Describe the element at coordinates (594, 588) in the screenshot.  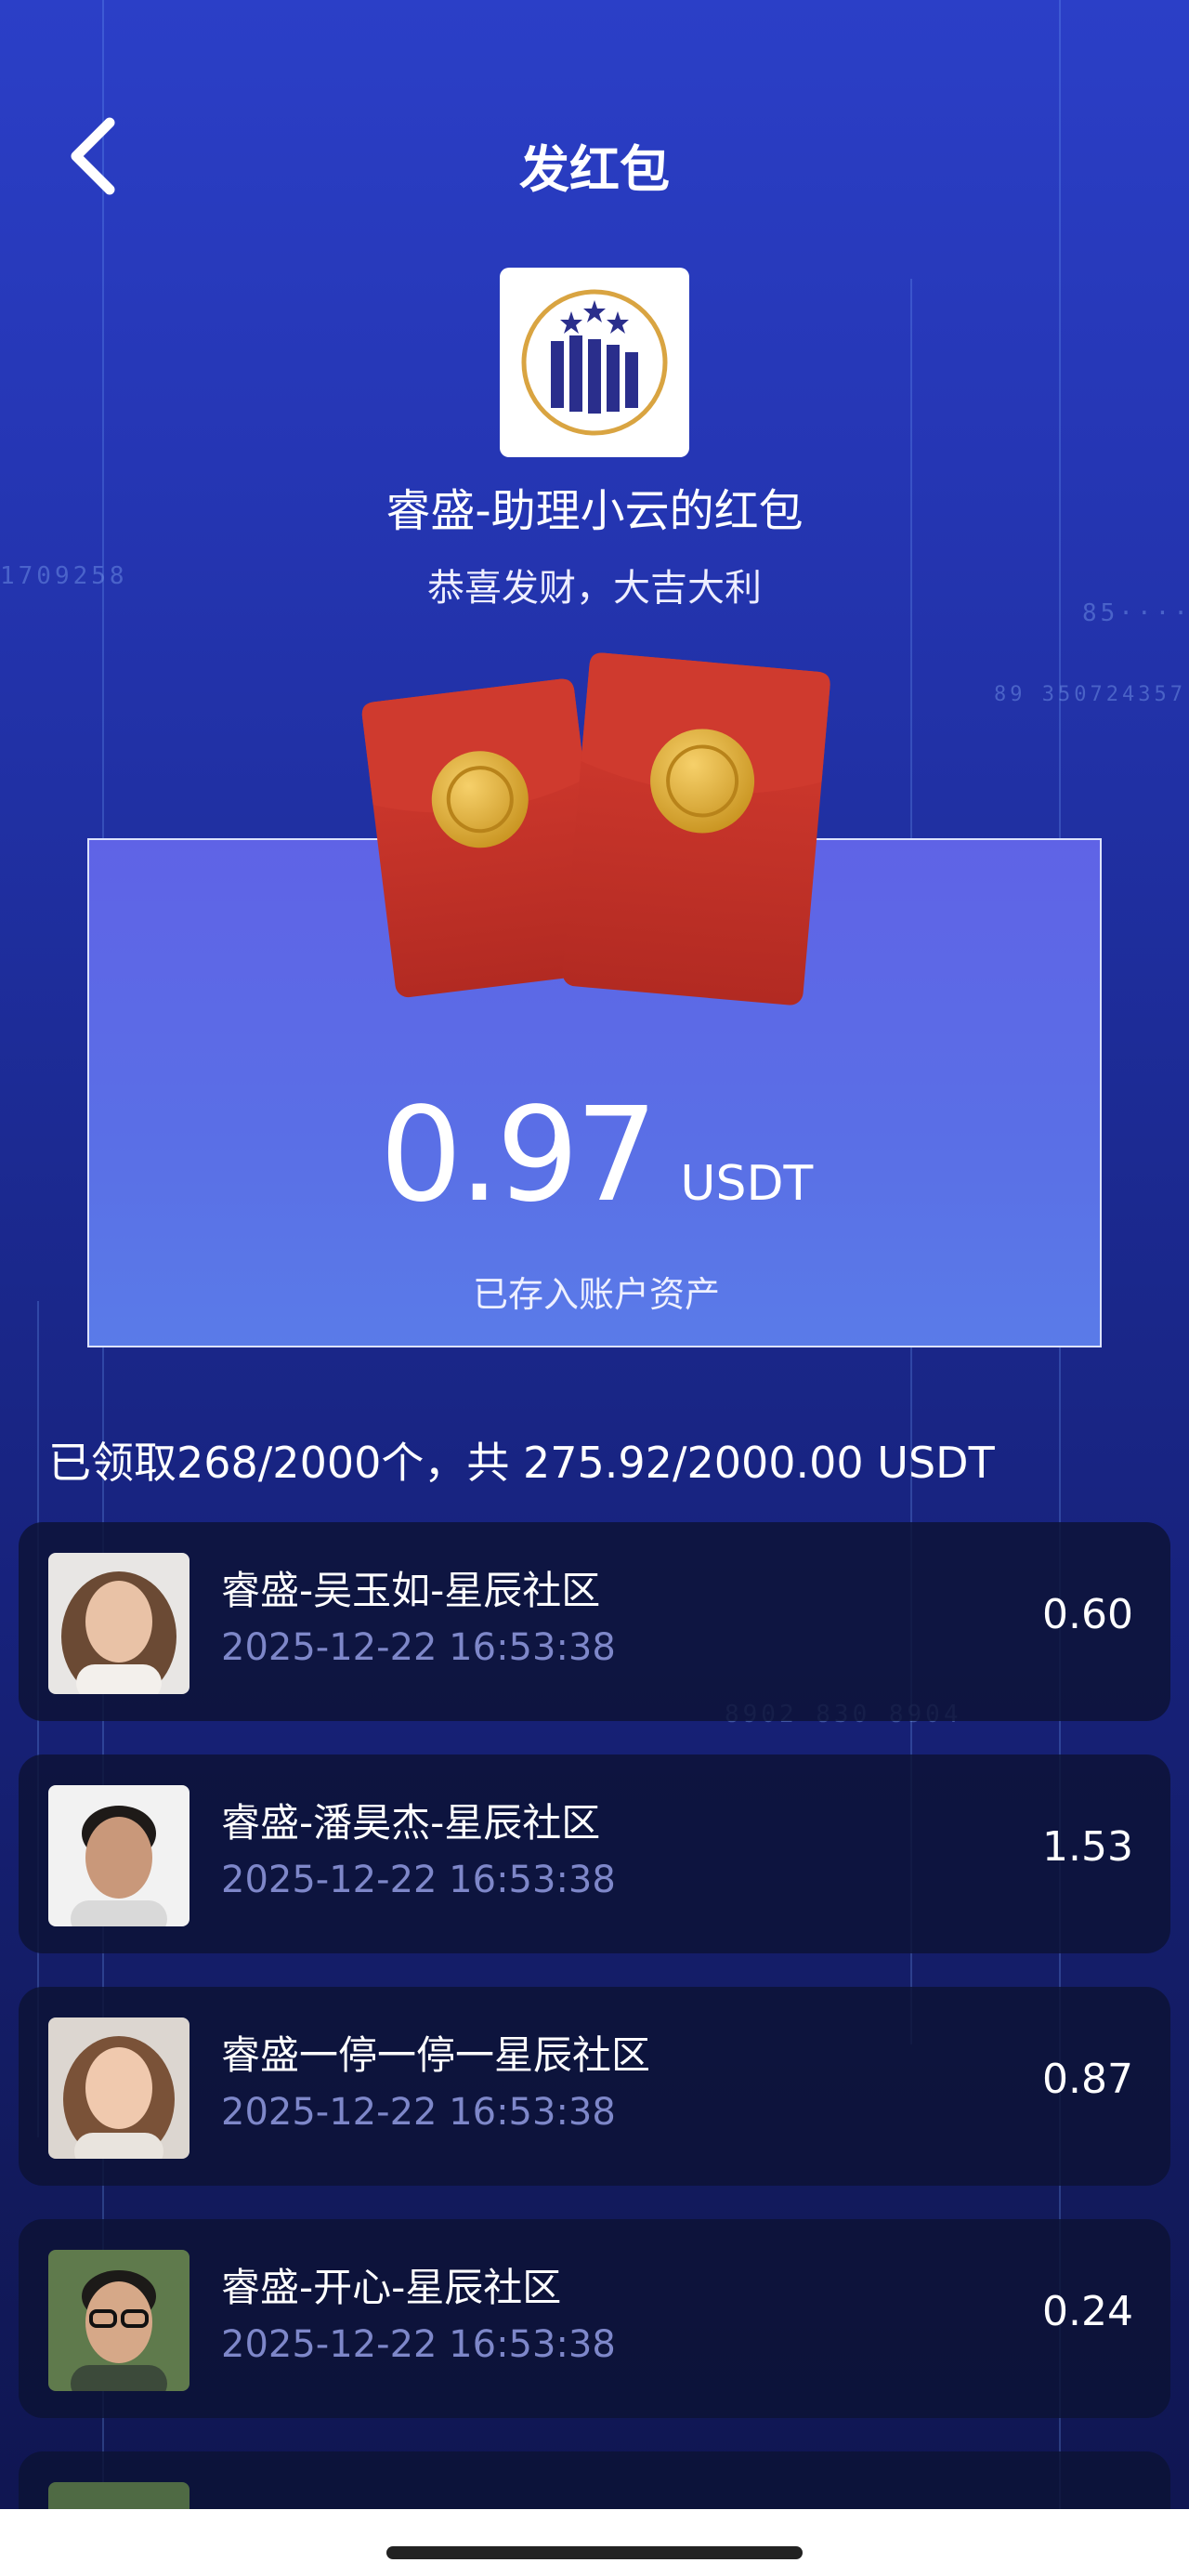
I see `greeting-text: 恭喜发财，大吉大利` at that location.